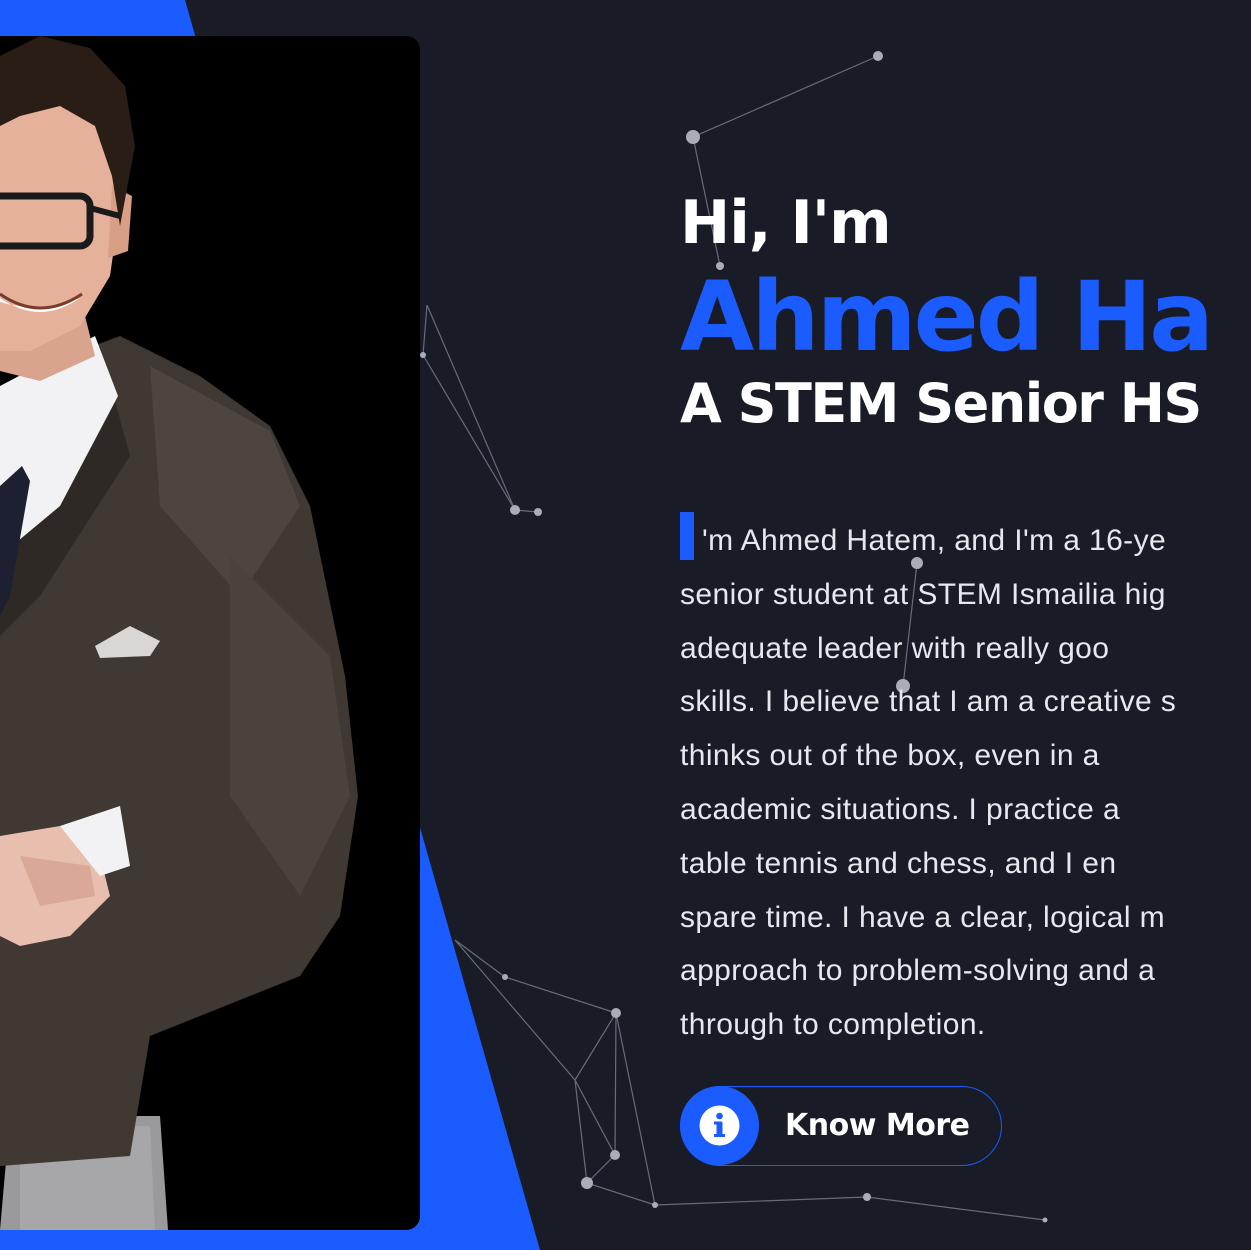 This screenshot has width=1251, height=1250. I want to click on bio-line: skills. I believe that I am a creative s, so click(928, 702).